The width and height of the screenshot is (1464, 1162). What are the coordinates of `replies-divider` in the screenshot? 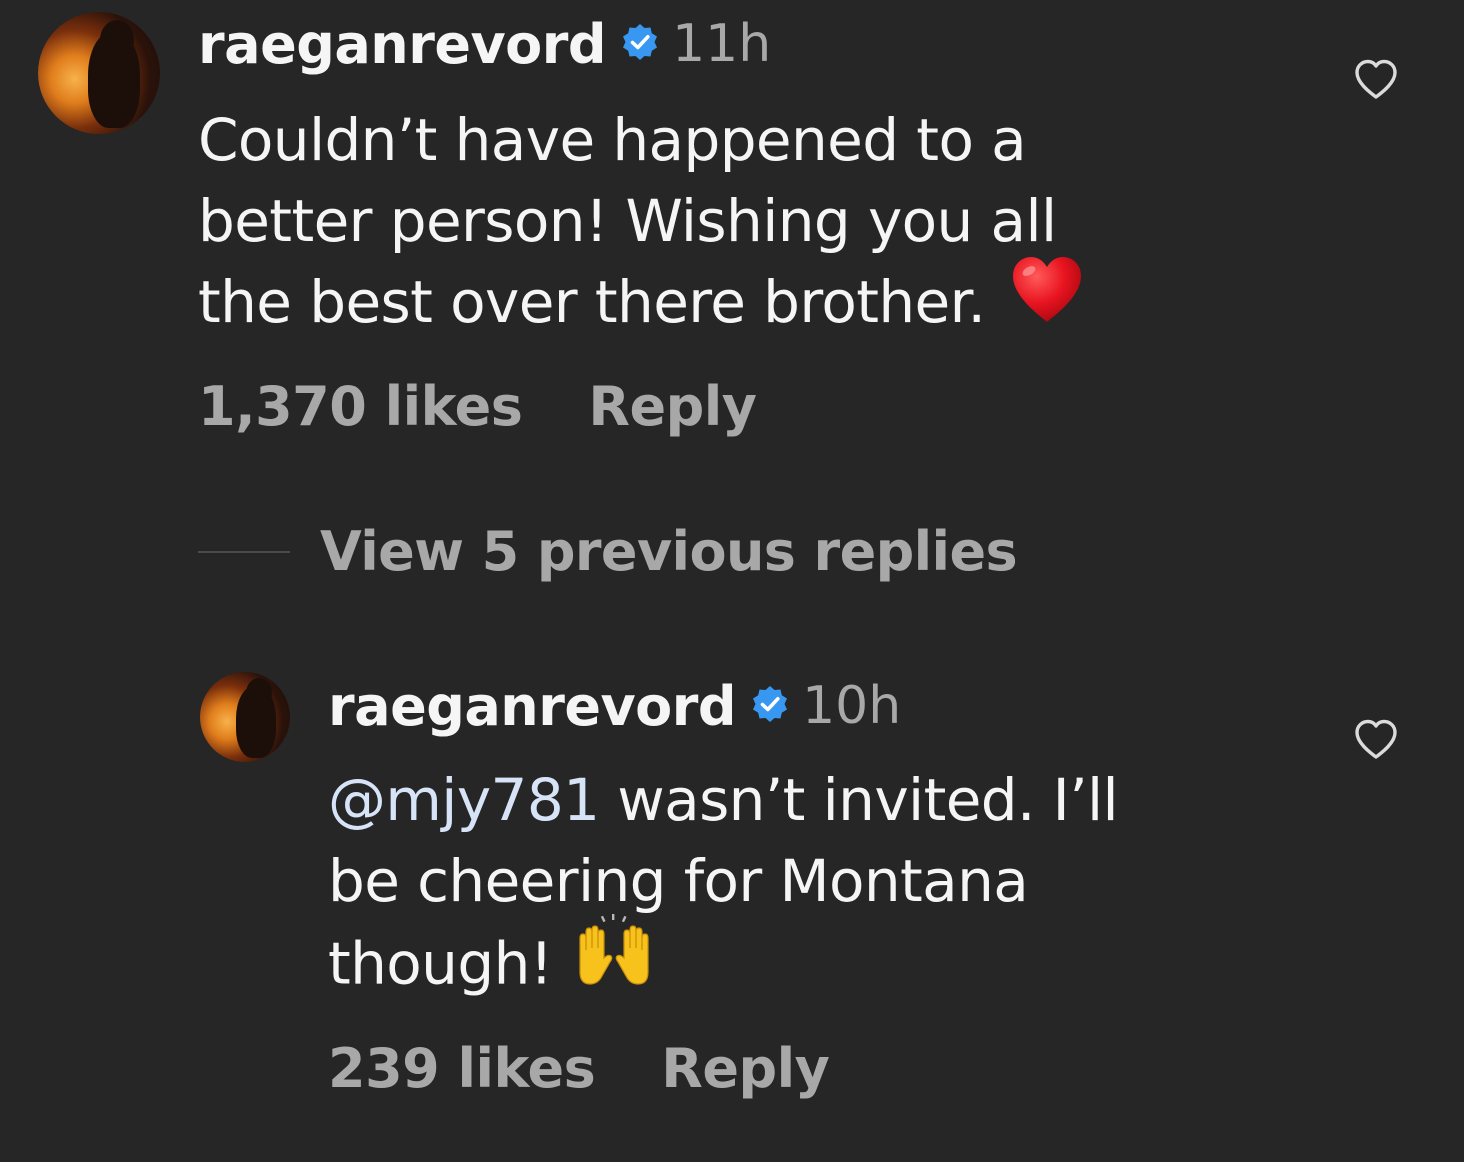 It's located at (244, 551).